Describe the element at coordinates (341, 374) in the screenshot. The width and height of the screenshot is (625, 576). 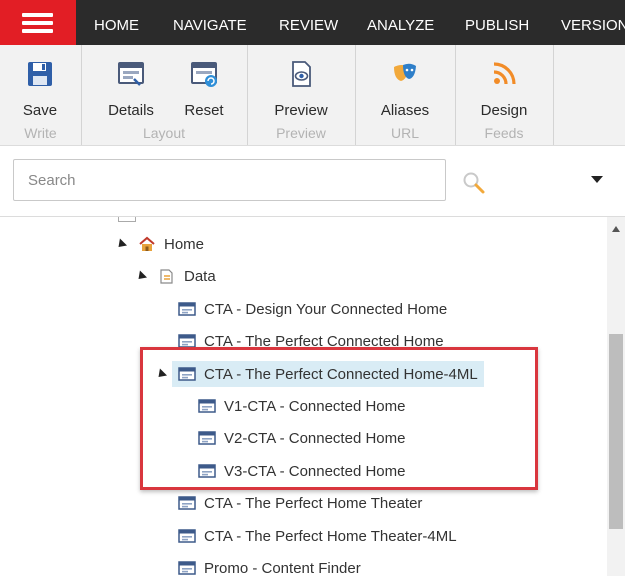
I see `tree-node-label: CTA - The Perfect Connected Home-4ML` at that location.